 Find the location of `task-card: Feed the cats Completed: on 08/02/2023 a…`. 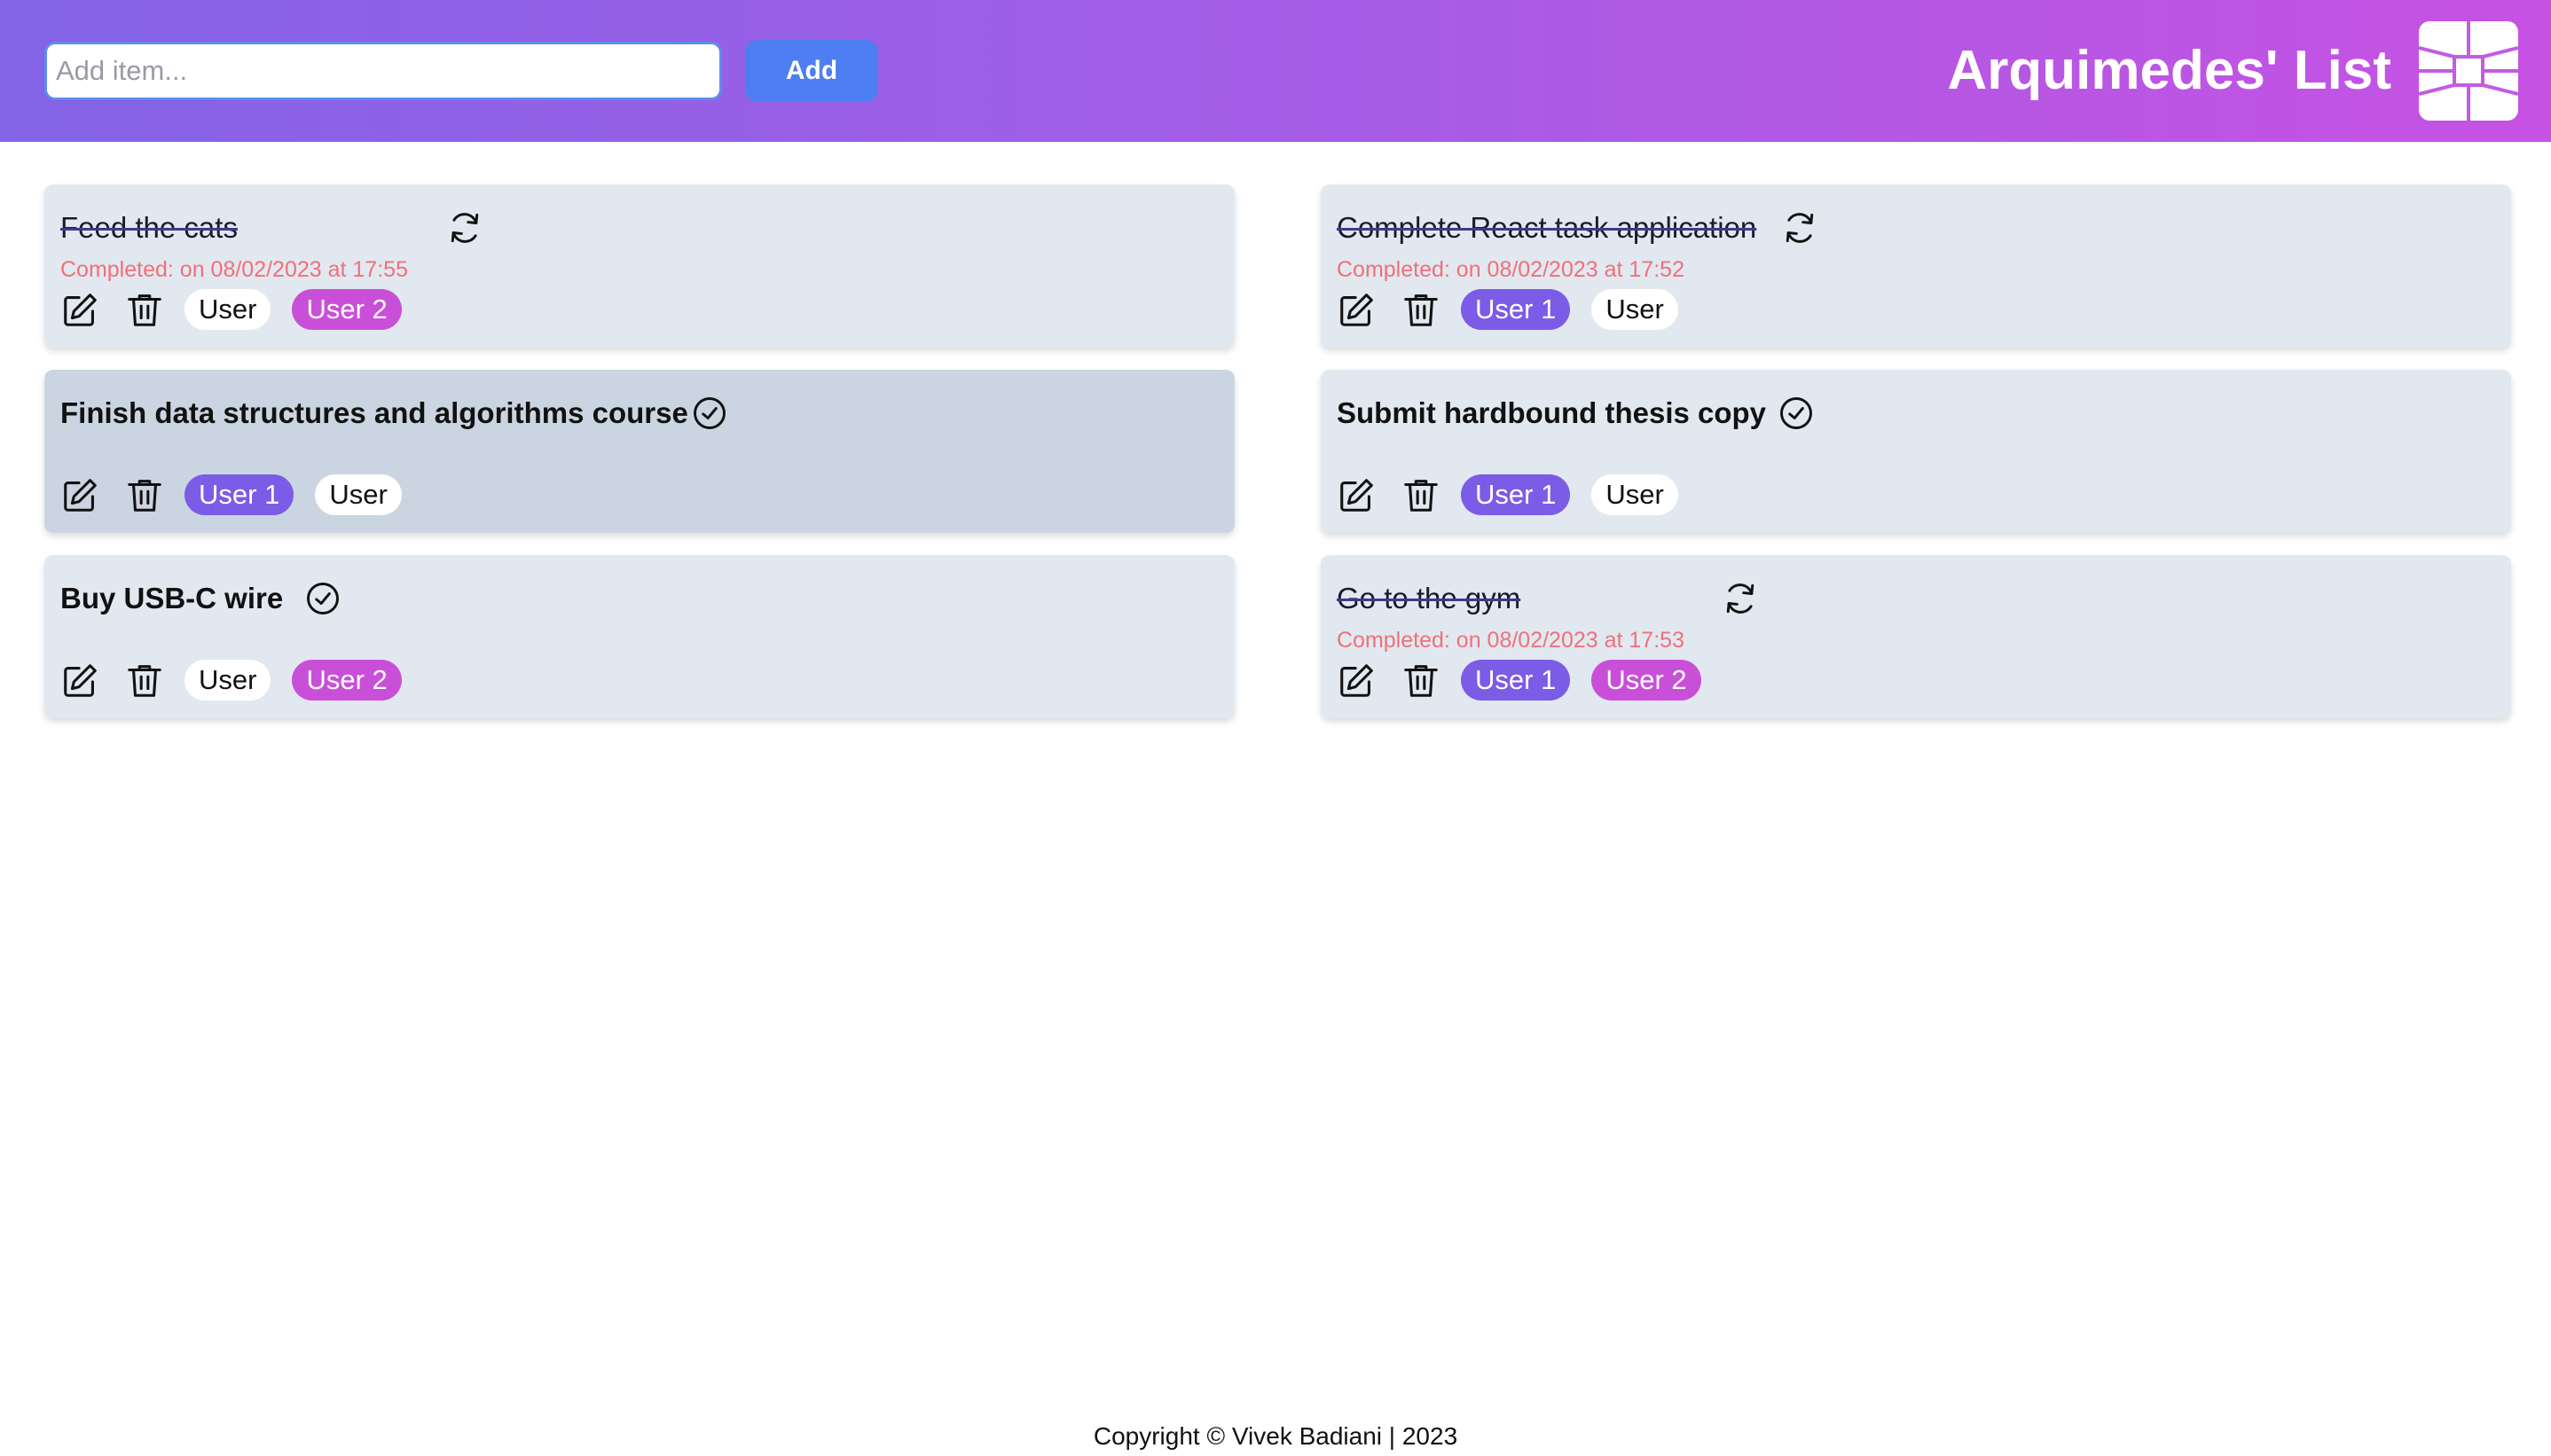

task-card: Feed the cats Completed: on 08/02/2023 a… is located at coordinates (639, 266).